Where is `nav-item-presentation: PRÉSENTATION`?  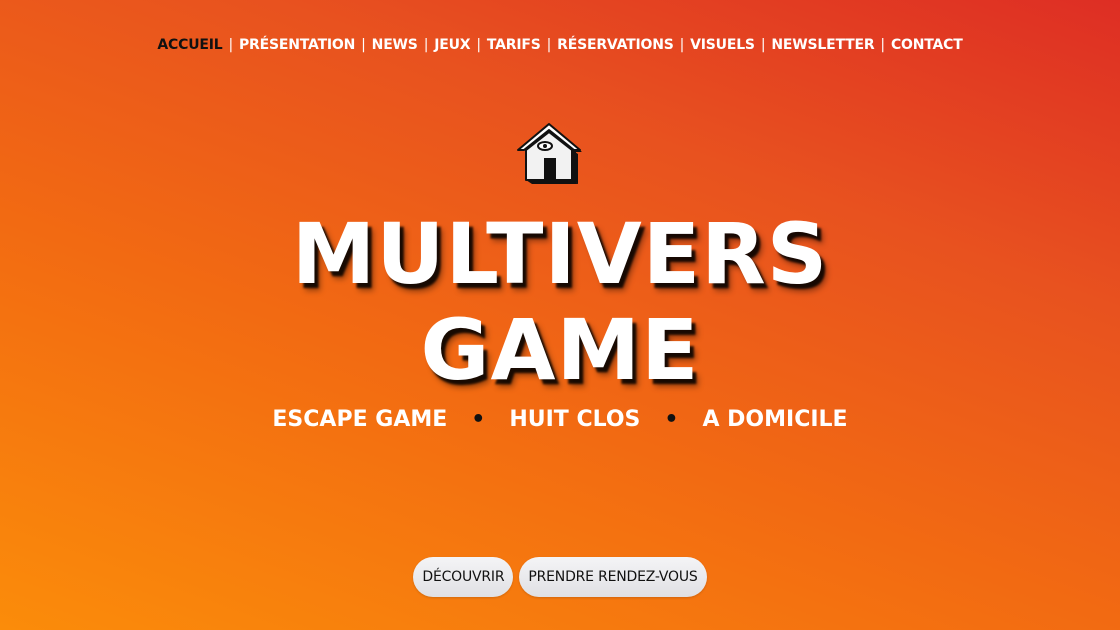 nav-item-presentation: PRÉSENTATION is located at coordinates (297, 45).